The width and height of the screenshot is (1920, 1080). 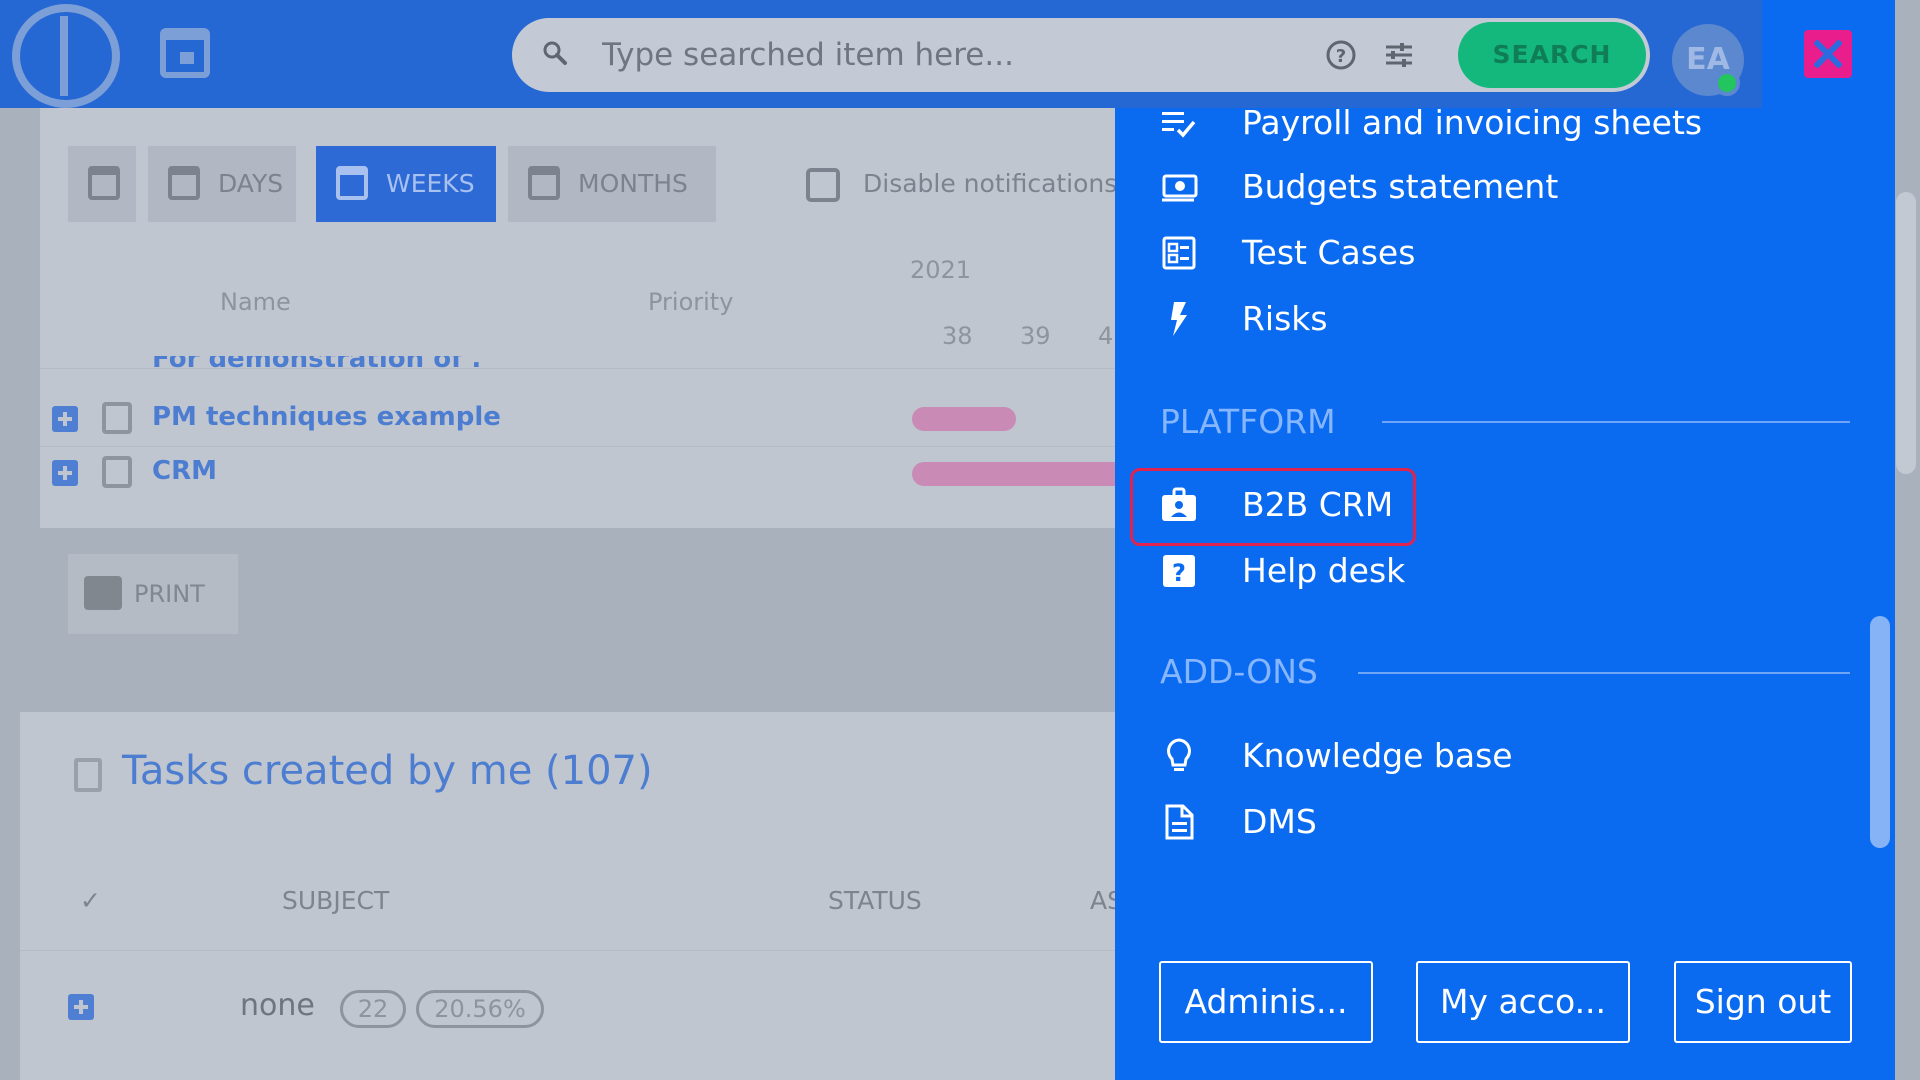 What do you see at coordinates (1430, 319) in the screenshot?
I see `menu-item-risks: Risks` at bounding box center [1430, 319].